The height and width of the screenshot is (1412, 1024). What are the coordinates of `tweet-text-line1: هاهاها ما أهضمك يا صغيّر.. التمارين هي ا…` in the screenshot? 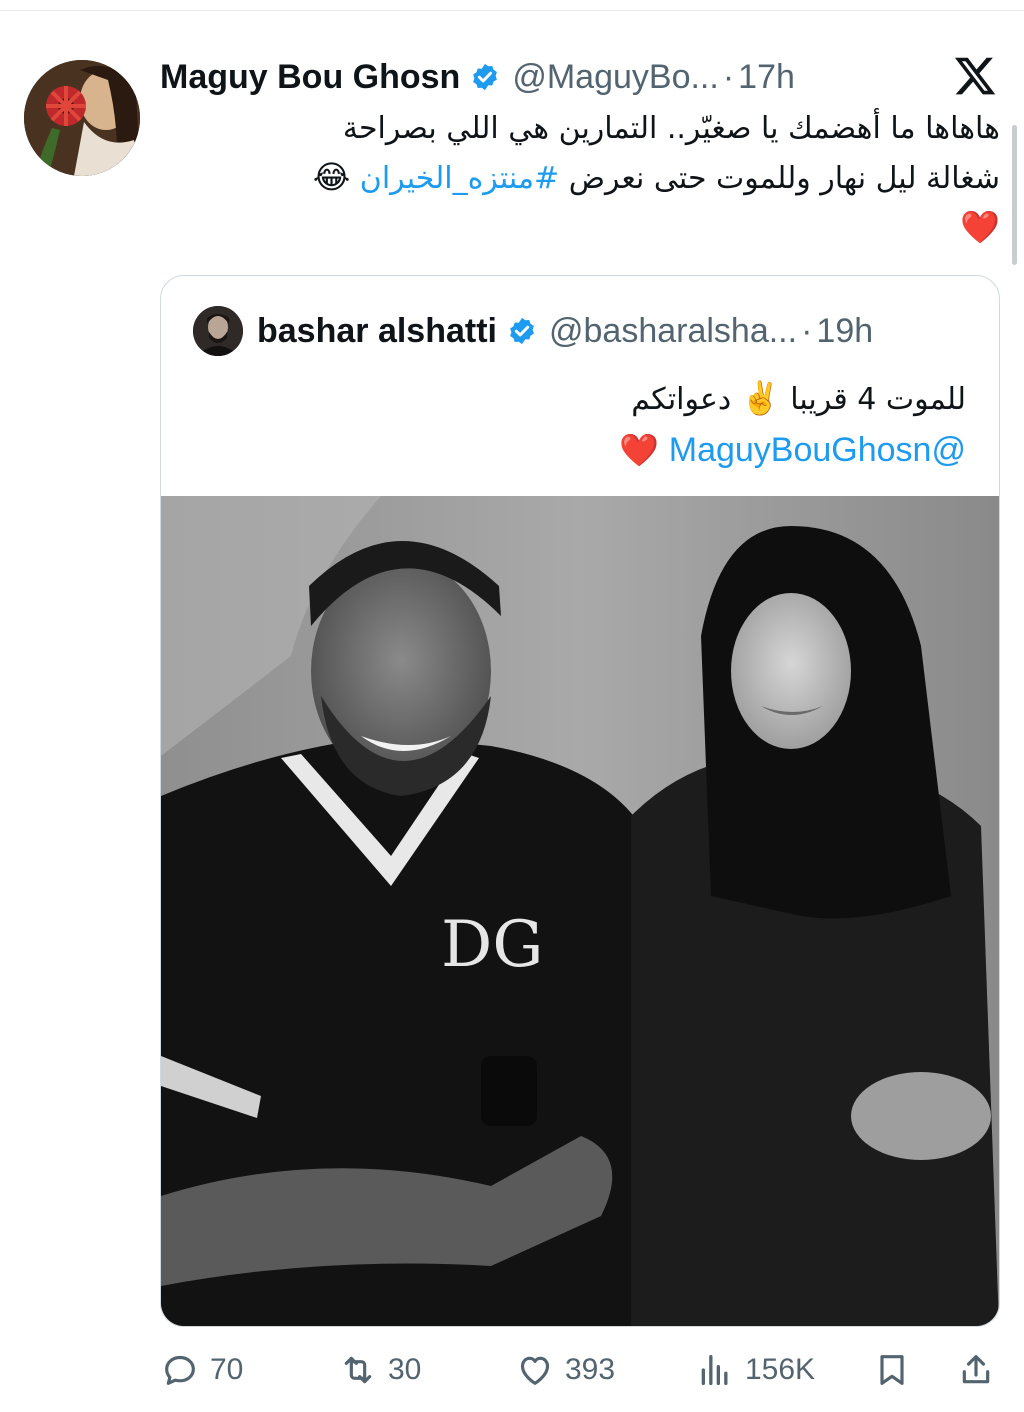 It's located at (671, 128).